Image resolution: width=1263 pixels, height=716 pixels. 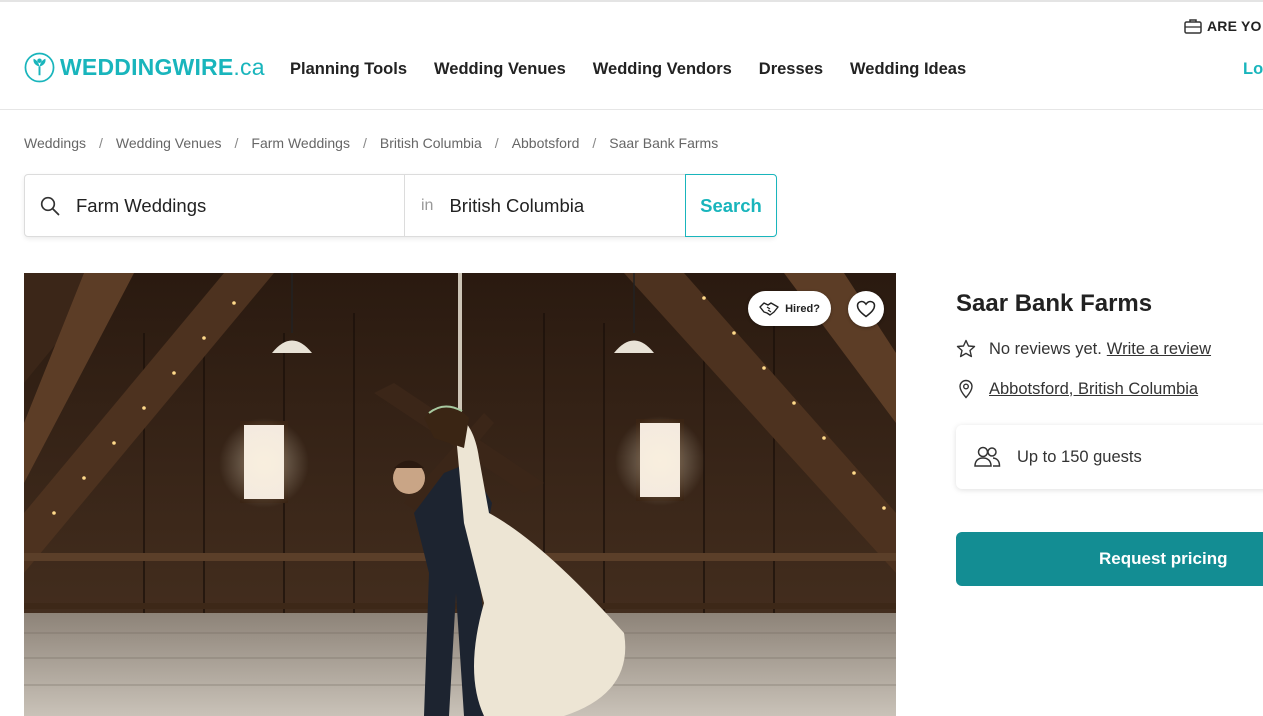 I want to click on vendor-cta-label: ARE YO, so click(x=1234, y=26).